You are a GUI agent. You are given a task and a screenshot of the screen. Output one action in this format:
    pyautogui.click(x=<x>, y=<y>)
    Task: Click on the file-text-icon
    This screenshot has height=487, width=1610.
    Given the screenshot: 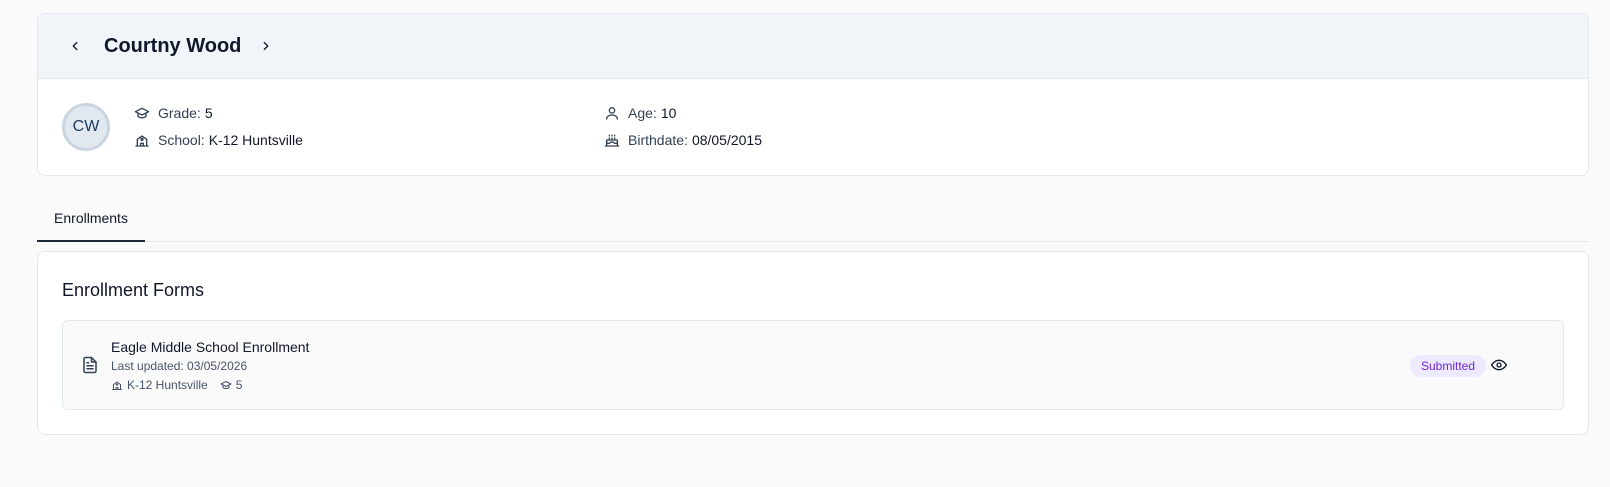 What is the action you would take?
    pyautogui.click(x=90, y=365)
    